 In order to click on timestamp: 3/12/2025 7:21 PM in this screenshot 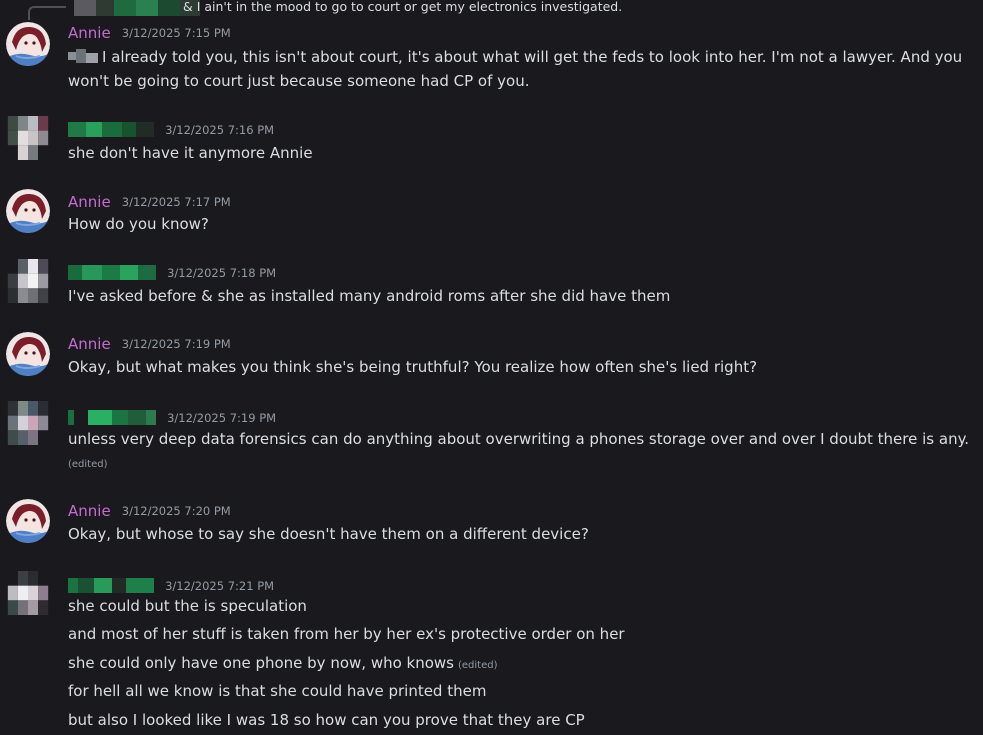, I will do `click(219, 586)`.